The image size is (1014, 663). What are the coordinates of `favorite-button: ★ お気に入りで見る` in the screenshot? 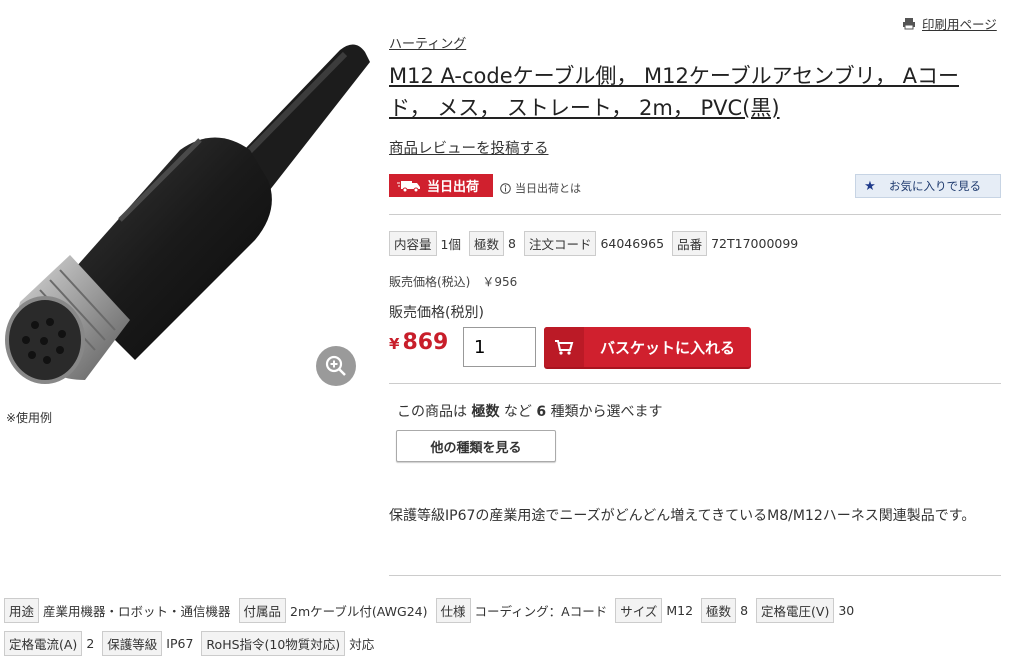 It's located at (928, 186).